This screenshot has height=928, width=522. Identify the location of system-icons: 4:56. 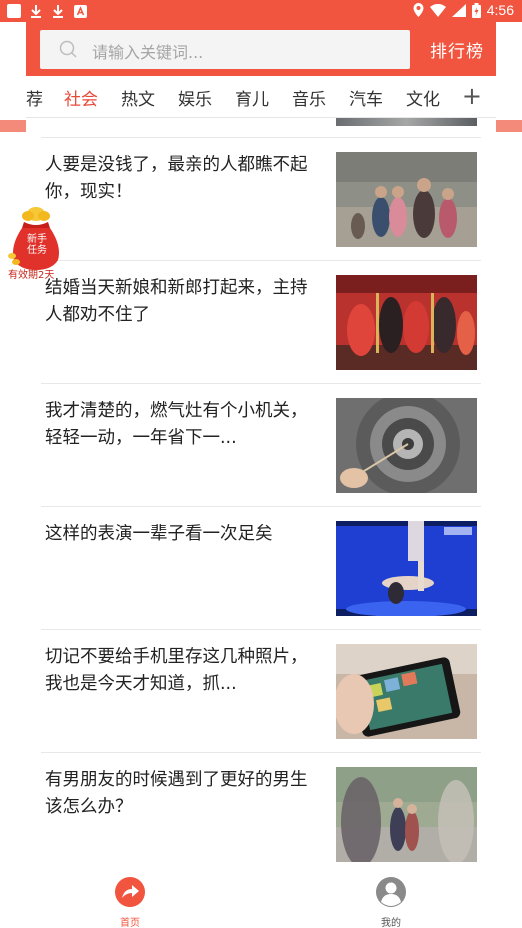
(463, 10).